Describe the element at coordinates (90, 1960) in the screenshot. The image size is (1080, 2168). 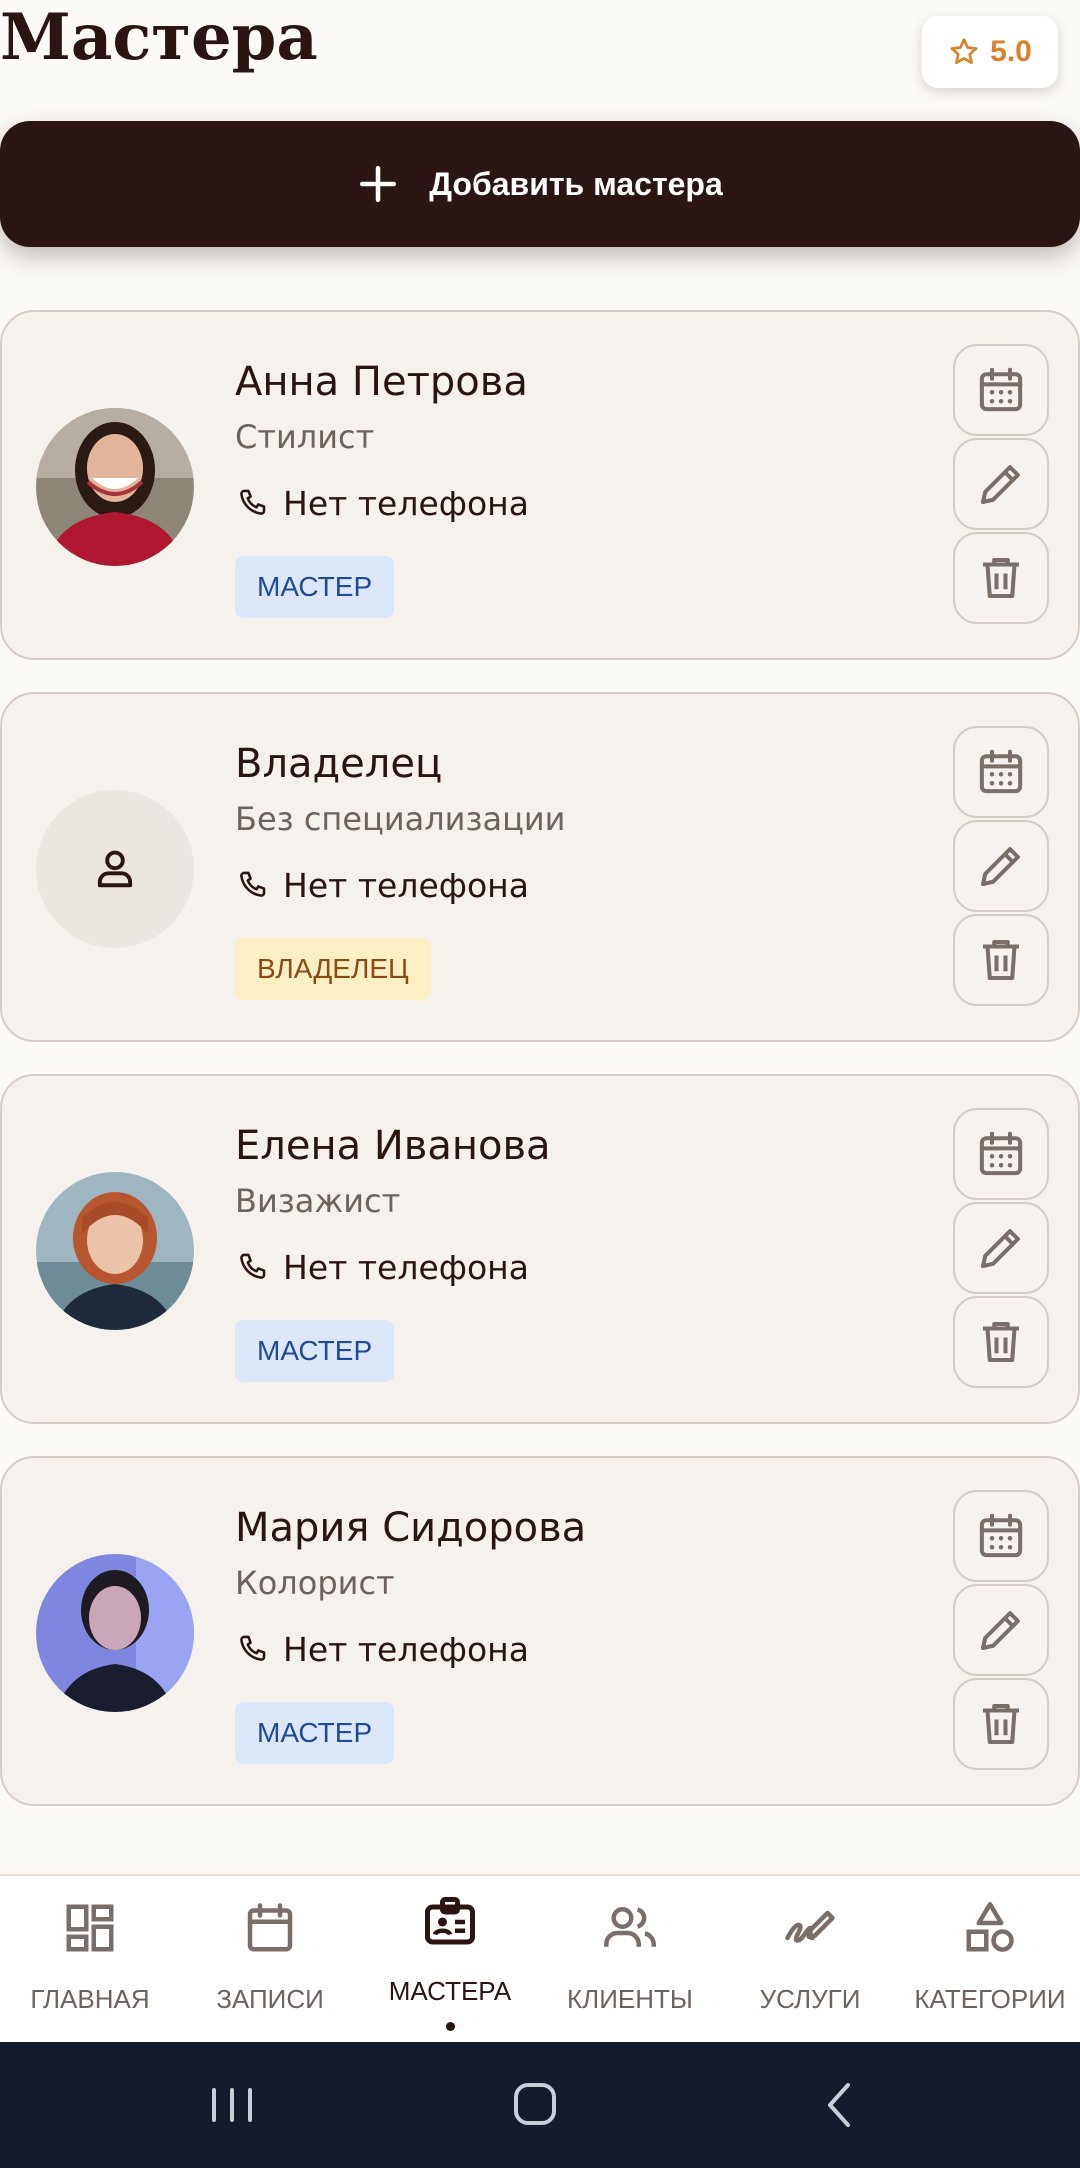
I see `nav-item-home: ГЛАВНАЯ` at that location.